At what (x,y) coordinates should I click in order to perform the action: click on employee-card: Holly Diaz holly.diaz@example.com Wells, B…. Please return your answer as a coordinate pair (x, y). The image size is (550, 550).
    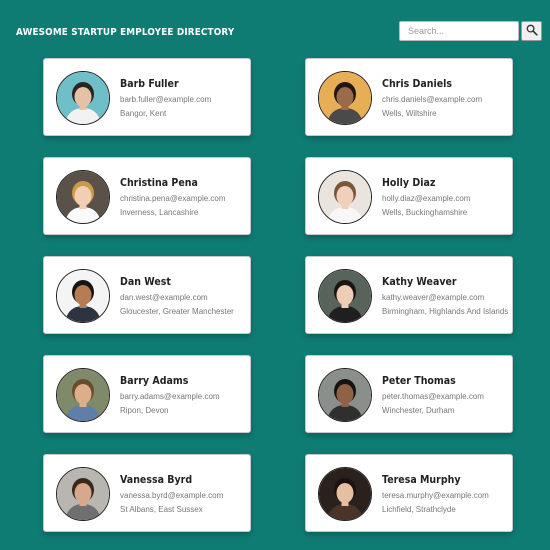
    Looking at the image, I should click on (409, 196).